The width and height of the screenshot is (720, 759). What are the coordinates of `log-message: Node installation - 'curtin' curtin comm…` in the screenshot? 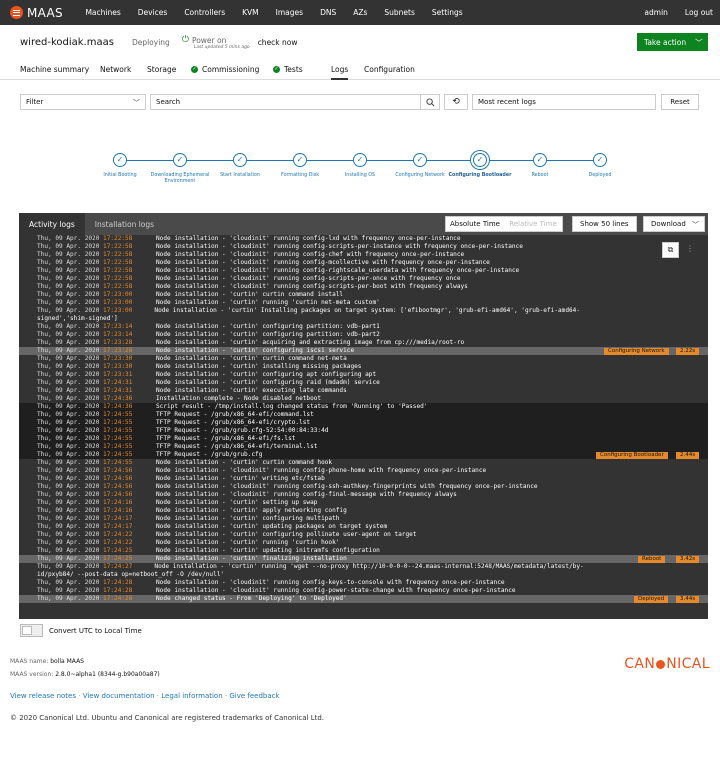 It's located at (250, 294).